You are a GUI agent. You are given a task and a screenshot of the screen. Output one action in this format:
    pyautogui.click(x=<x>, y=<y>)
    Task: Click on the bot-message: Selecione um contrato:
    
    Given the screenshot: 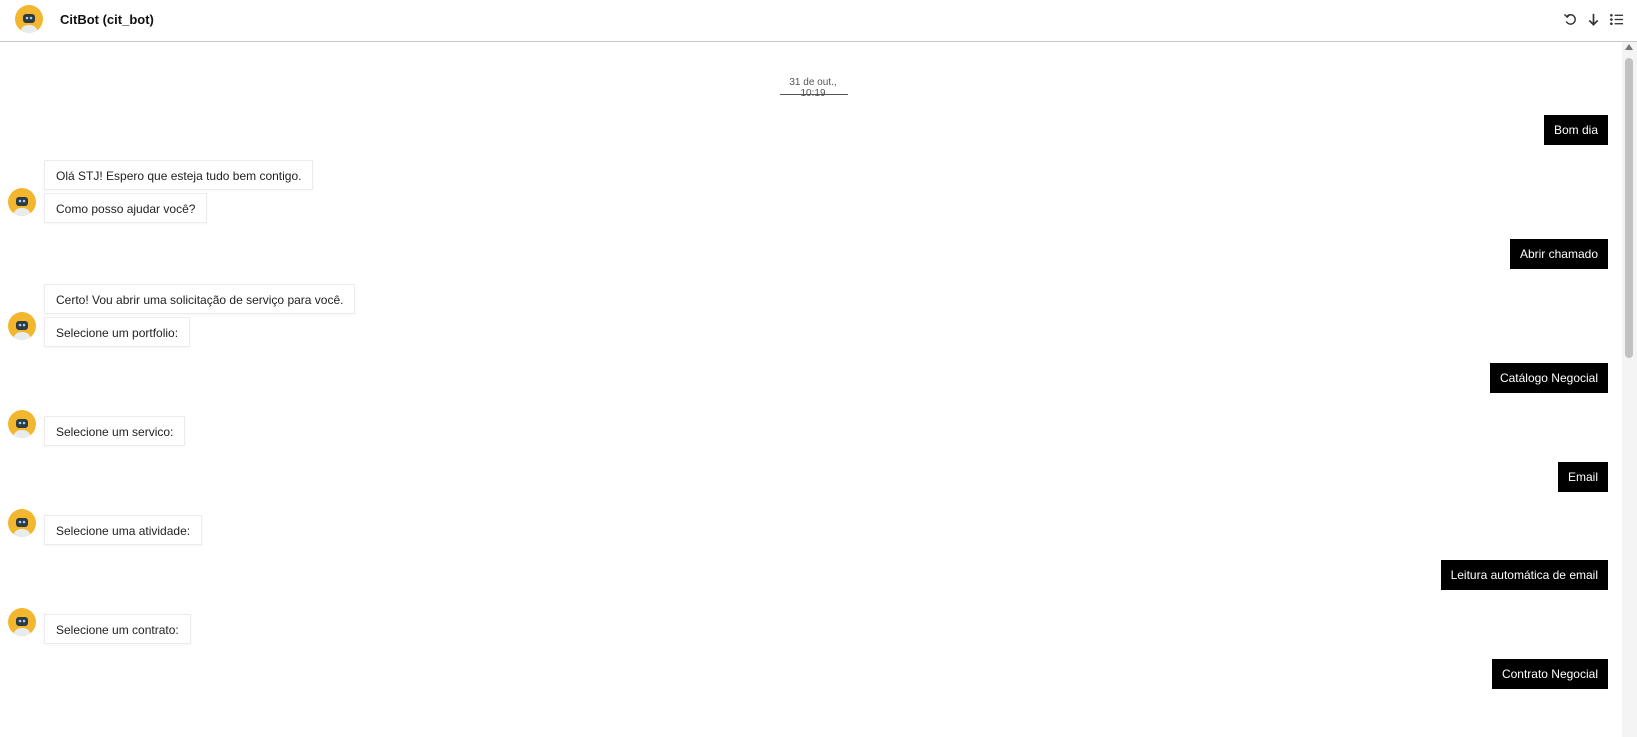 What is the action you would take?
    pyautogui.click(x=117, y=629)
    